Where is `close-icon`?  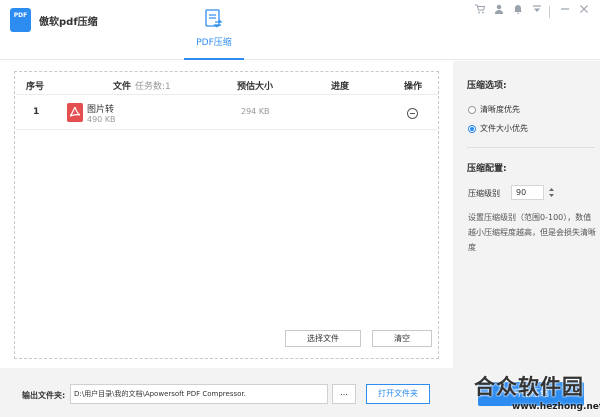
close-icon is located at coordinates (584, 12).